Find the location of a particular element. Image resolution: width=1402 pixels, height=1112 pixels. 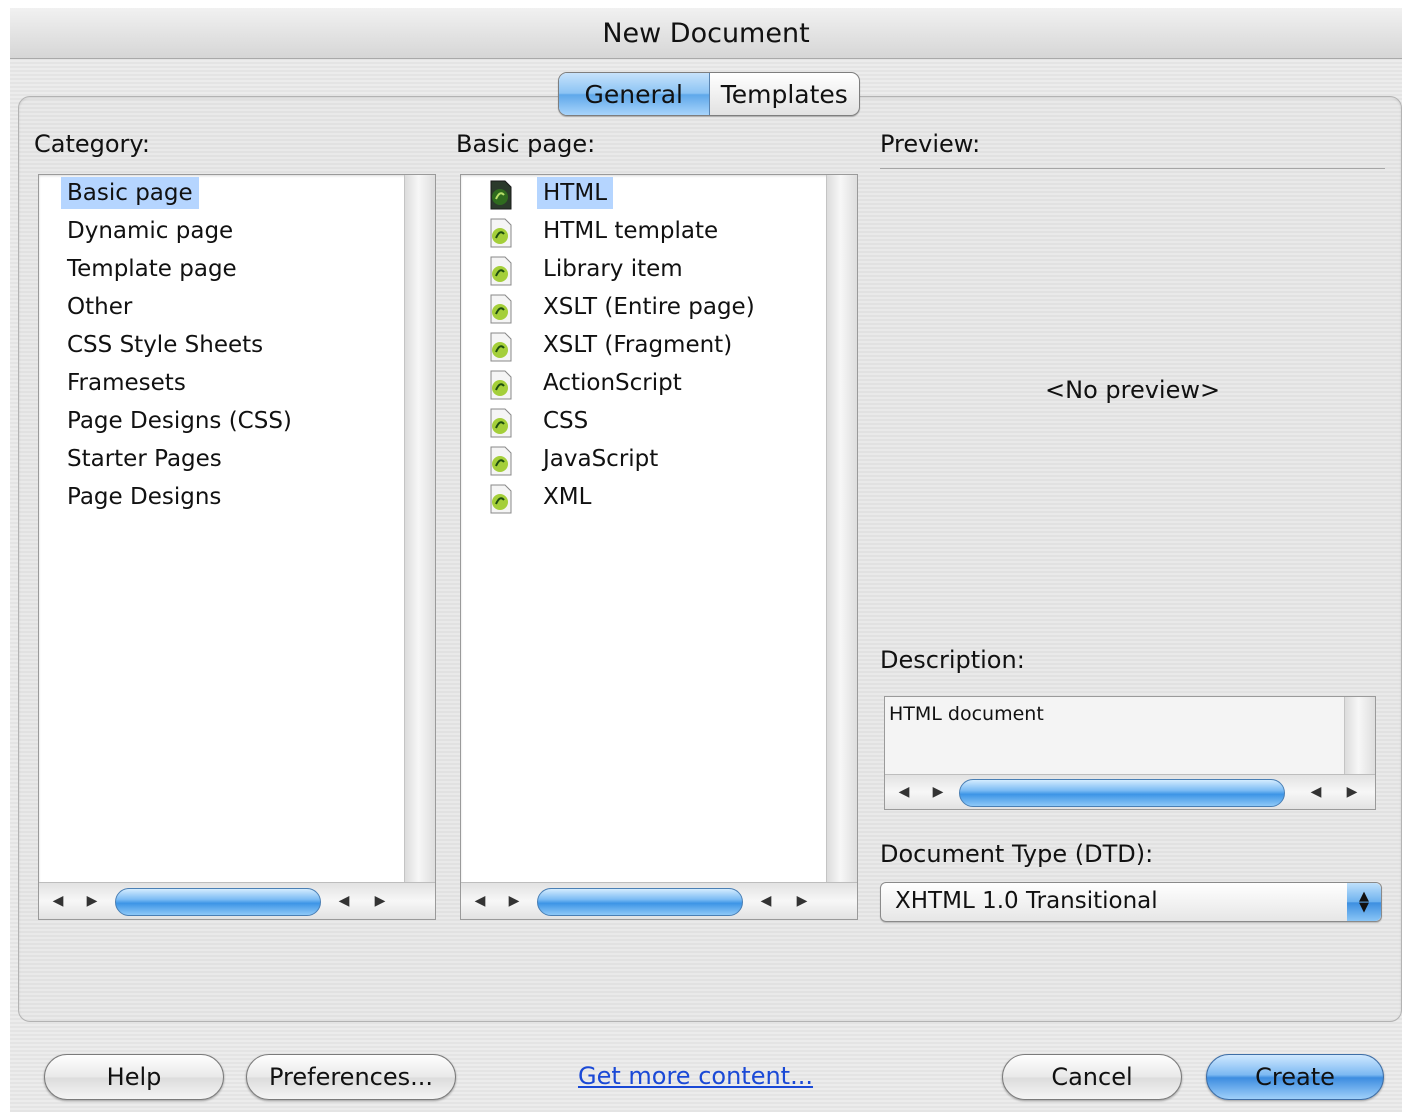

help-button: Help is located at coordinates (134, 1077).